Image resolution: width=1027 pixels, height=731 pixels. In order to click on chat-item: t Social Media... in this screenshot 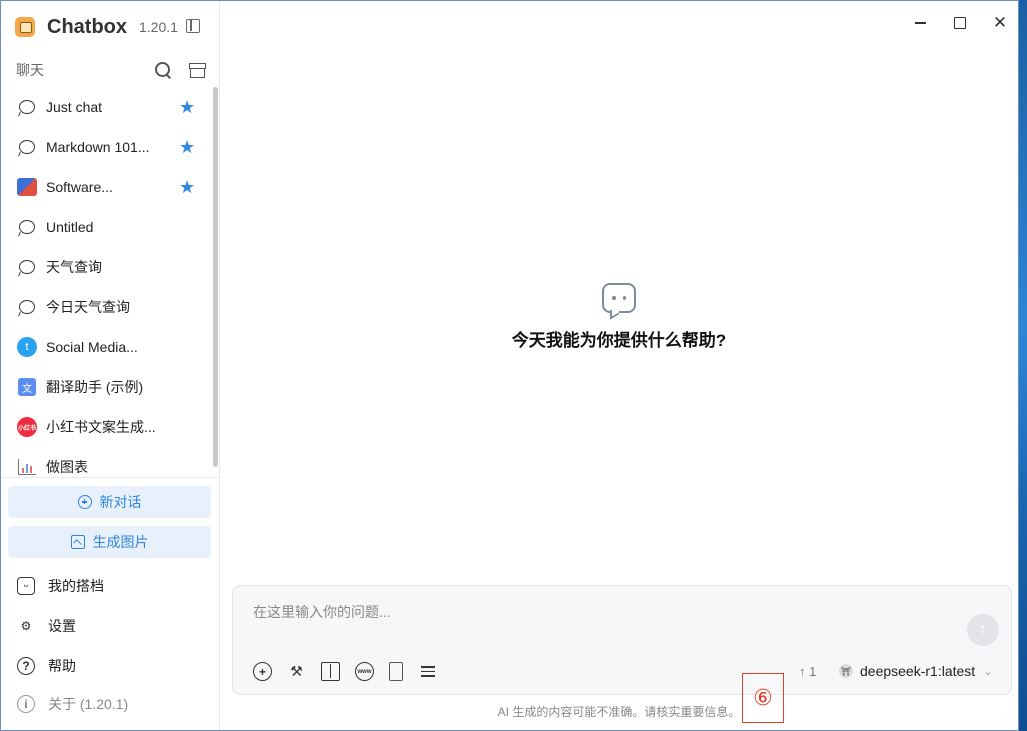, I will do `click(107, 347)`.